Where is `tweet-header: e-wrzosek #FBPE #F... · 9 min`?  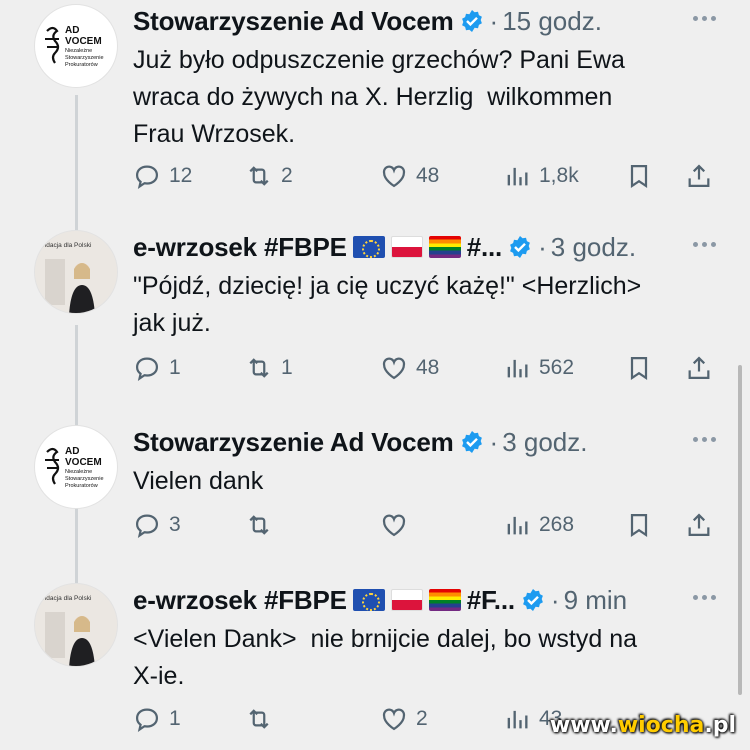 tweet-header: e-wrzosek #FBPE #F... · 9 min is located at coordinates (380, 600).